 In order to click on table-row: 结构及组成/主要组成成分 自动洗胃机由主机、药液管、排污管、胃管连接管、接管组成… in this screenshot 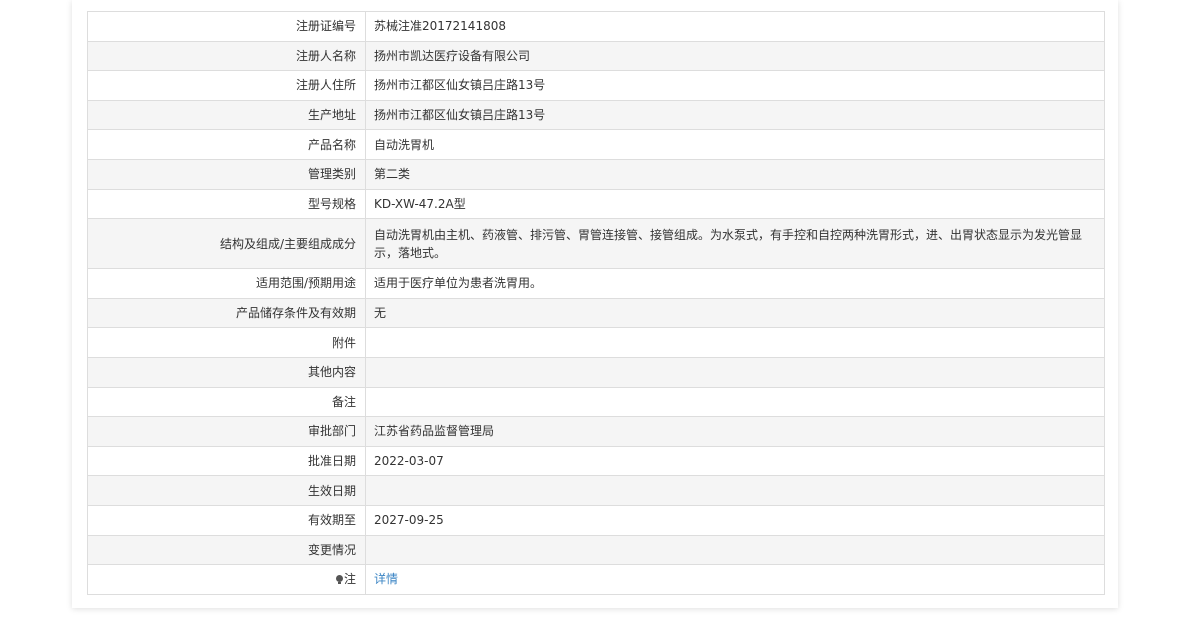, I will do `click(596, 244)`.